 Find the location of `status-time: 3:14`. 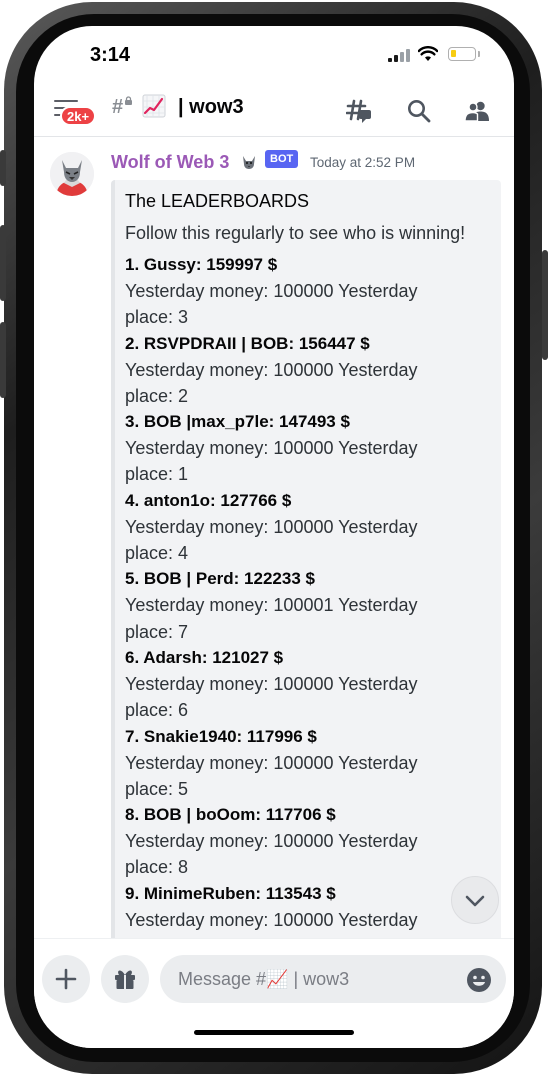

status-time: 3:14 is located at coordinates (110, 55).